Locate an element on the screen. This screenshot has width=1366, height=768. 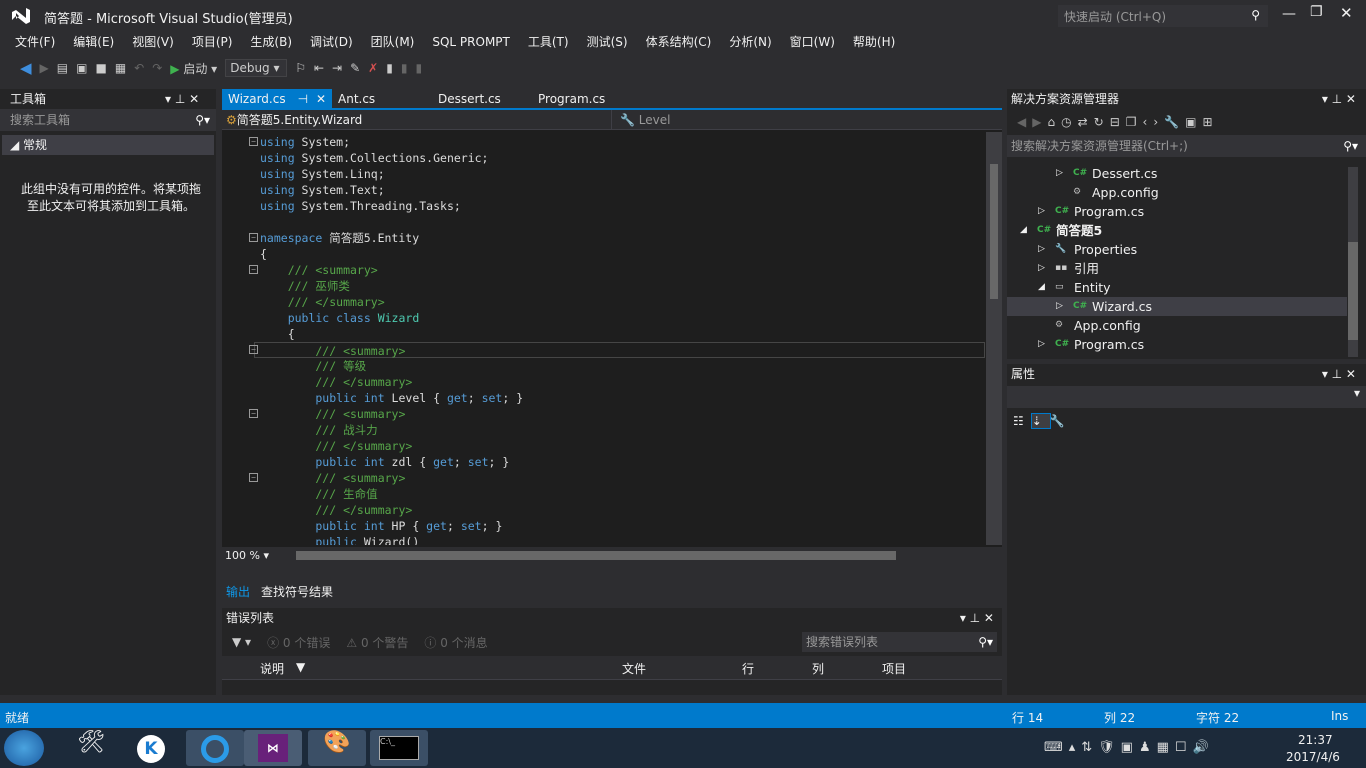
start-button is located at coordinates (24, 748).